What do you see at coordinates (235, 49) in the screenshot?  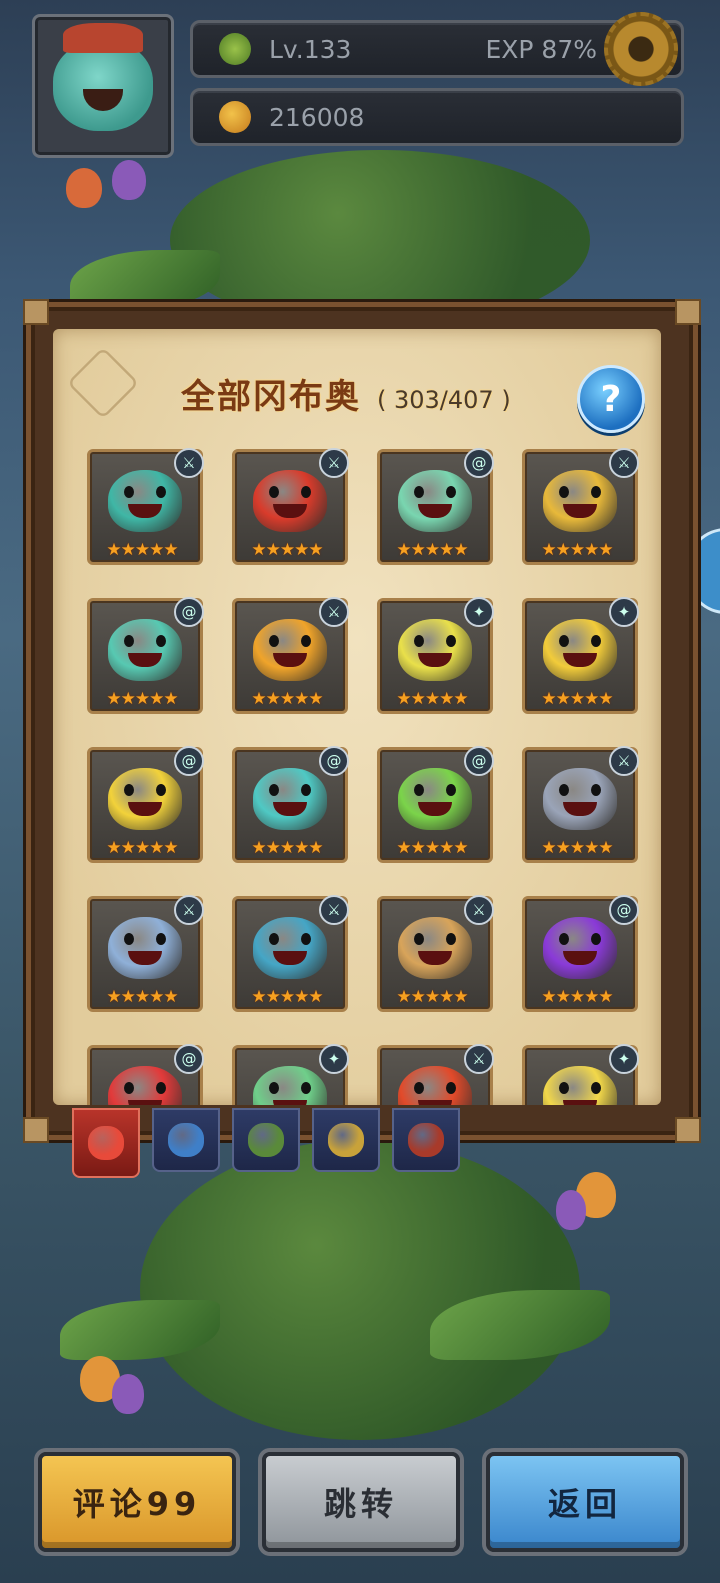 I see `clover-icon` at bounding box center [235, 49].